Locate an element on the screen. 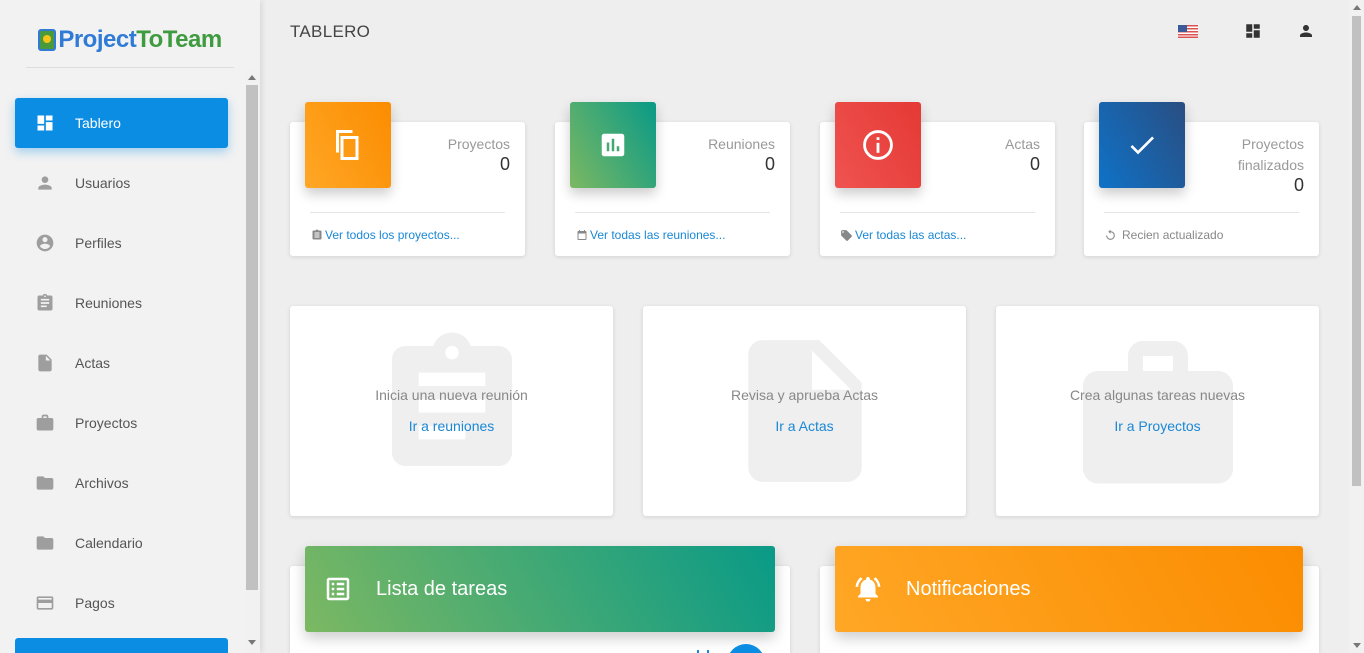 This screenshot has width=1364, height=653. sidebar-item-calendario: Calendario is located at coordinates (121, 543).